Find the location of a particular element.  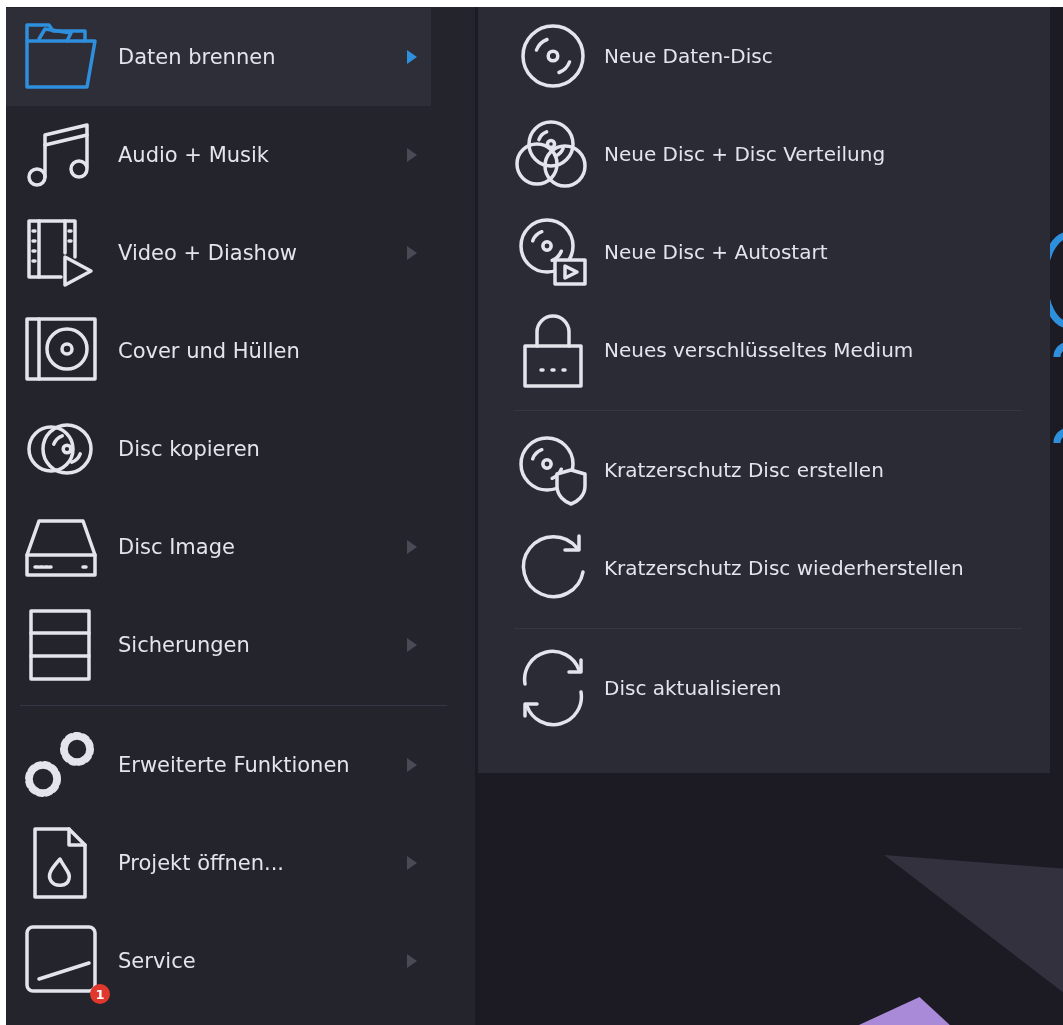

submenu-item: Neues verschlüsseltes Medium is located at coordinates (764, 350).